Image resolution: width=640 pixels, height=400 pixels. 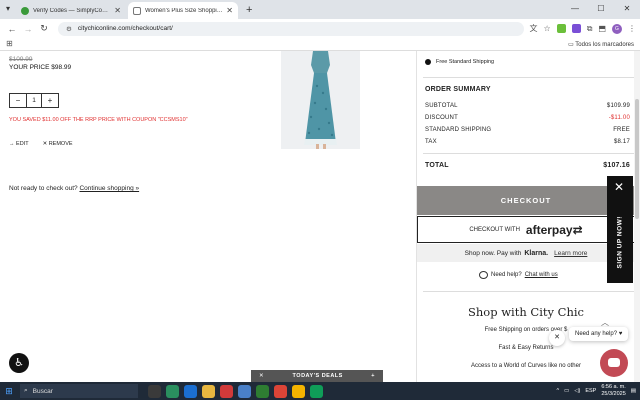 I want to click on remove-x-icon: ✕, so click(x=45, y=144).